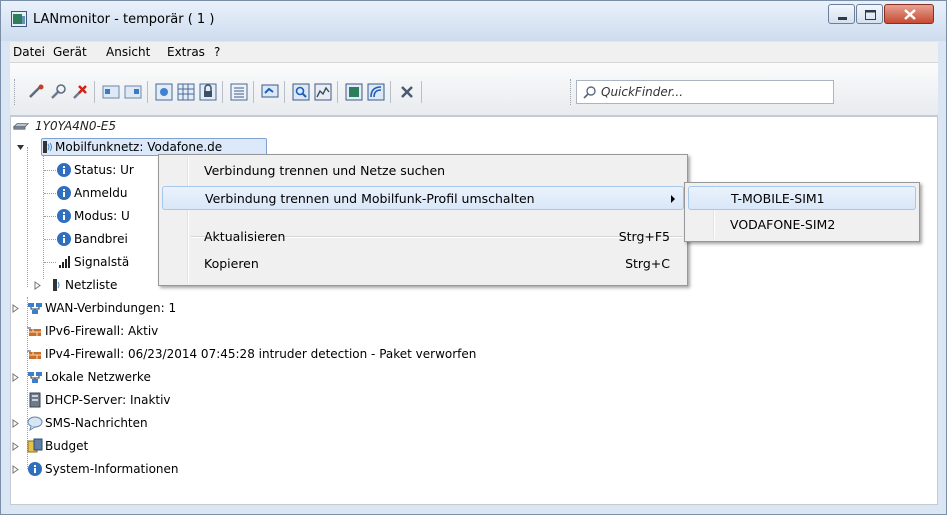  Describe the element at coordinates (217, 52) in the screenshot. I see `menu-help: ?` at that location.